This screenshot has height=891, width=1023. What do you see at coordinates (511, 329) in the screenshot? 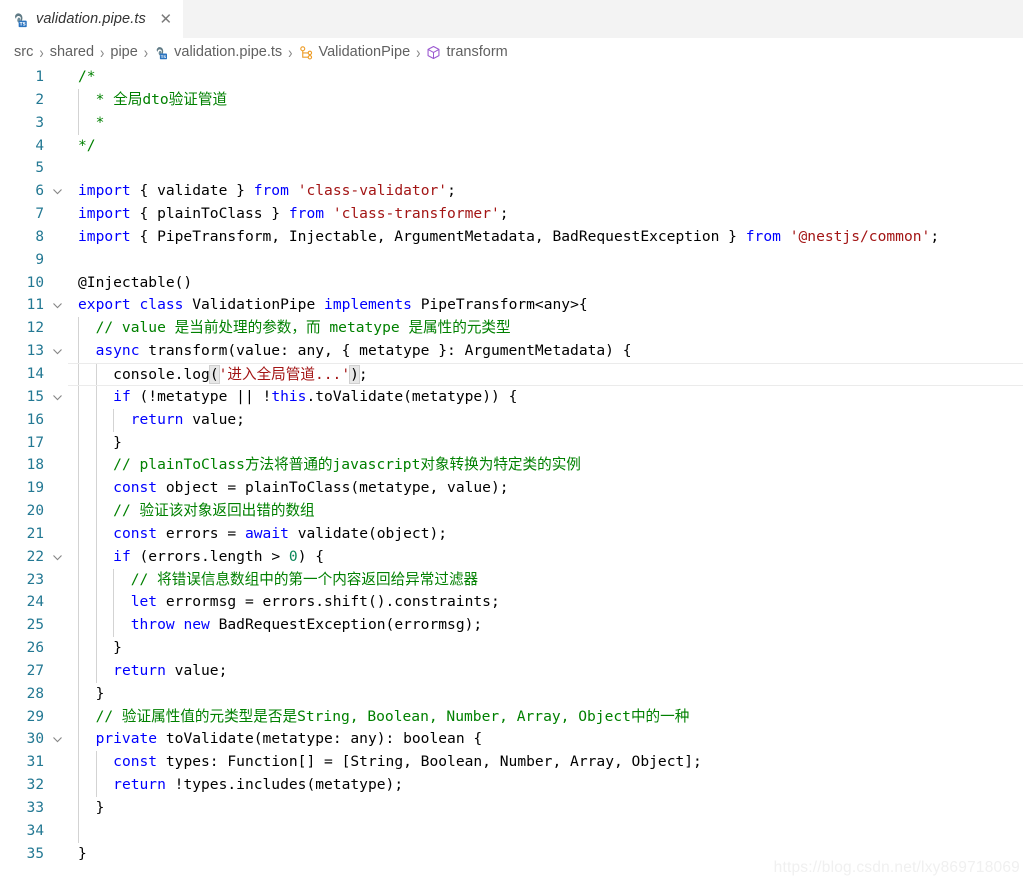
I see `code-line: 12 // value 是当前处理的参数，而 metatype 是属性的元类型` at bounding box center [511, 329].